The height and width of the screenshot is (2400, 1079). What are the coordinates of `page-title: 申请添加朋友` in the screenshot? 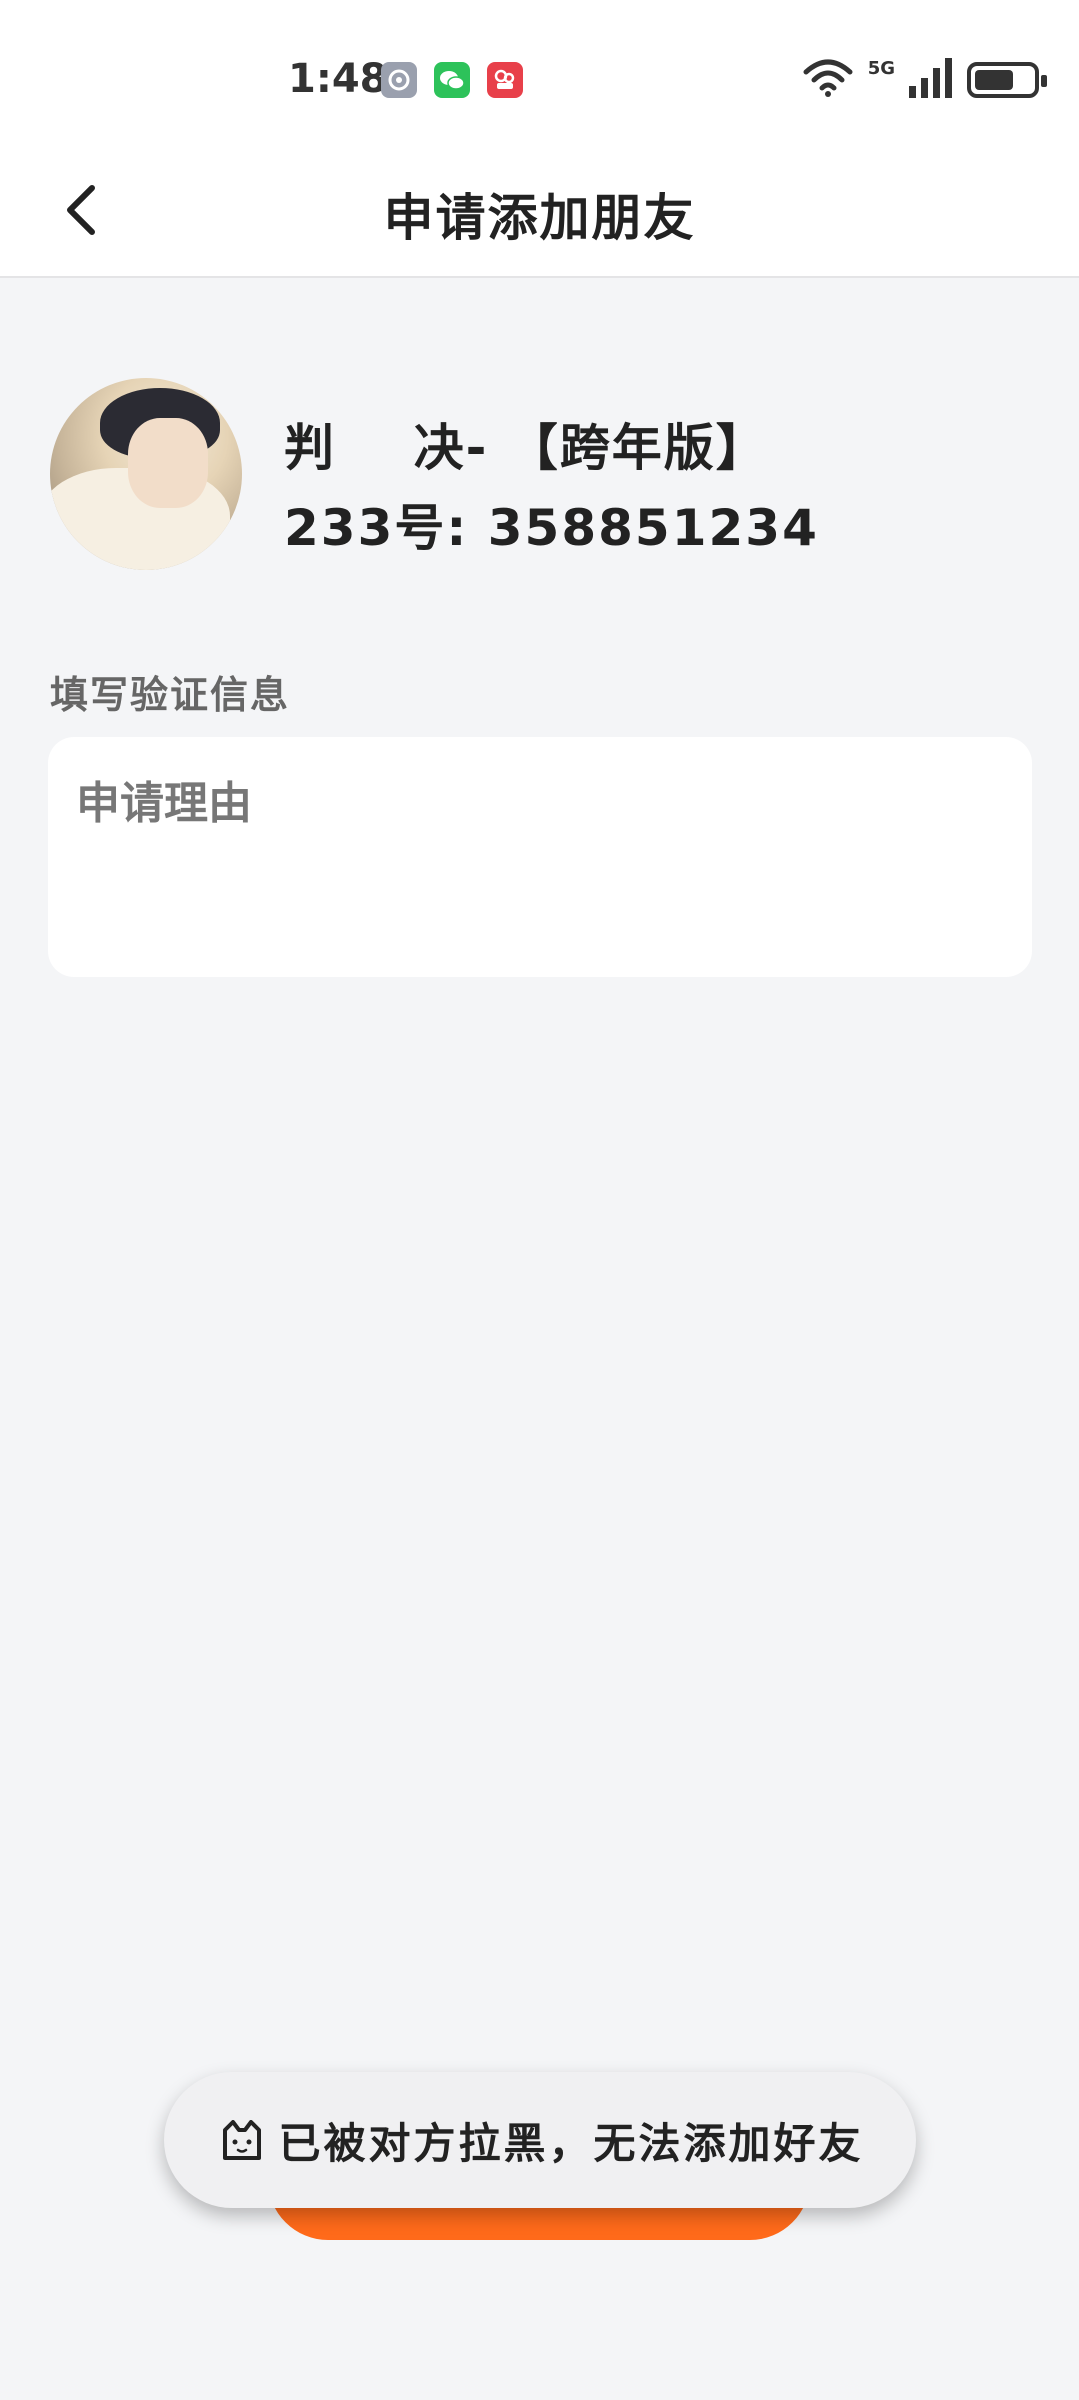 It's located at (539, 218).